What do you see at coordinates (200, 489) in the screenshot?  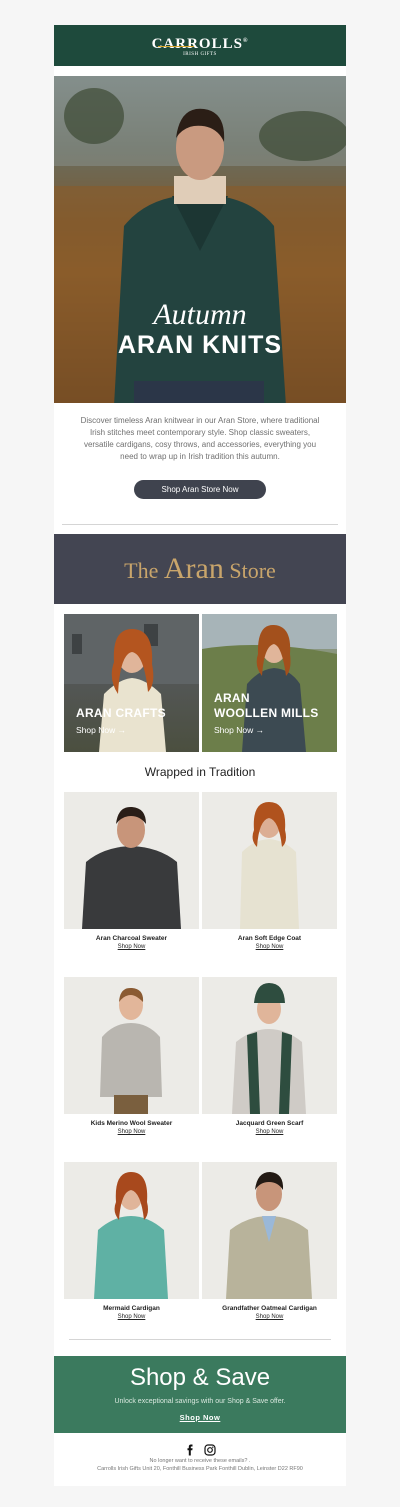 I see `shop-aran-store-button: Shop Aran Store Now` at bounding box center [200, 489].